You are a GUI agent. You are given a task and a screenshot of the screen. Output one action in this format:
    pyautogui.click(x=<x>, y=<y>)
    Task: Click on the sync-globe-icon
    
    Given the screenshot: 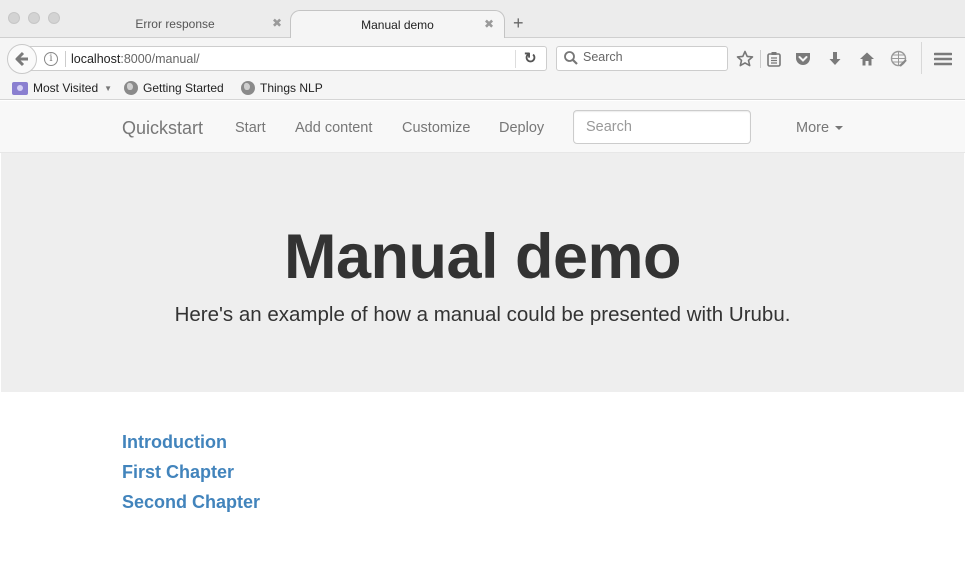 What is the action you would take?
    pyautogui.click(x=899, y=59)
    